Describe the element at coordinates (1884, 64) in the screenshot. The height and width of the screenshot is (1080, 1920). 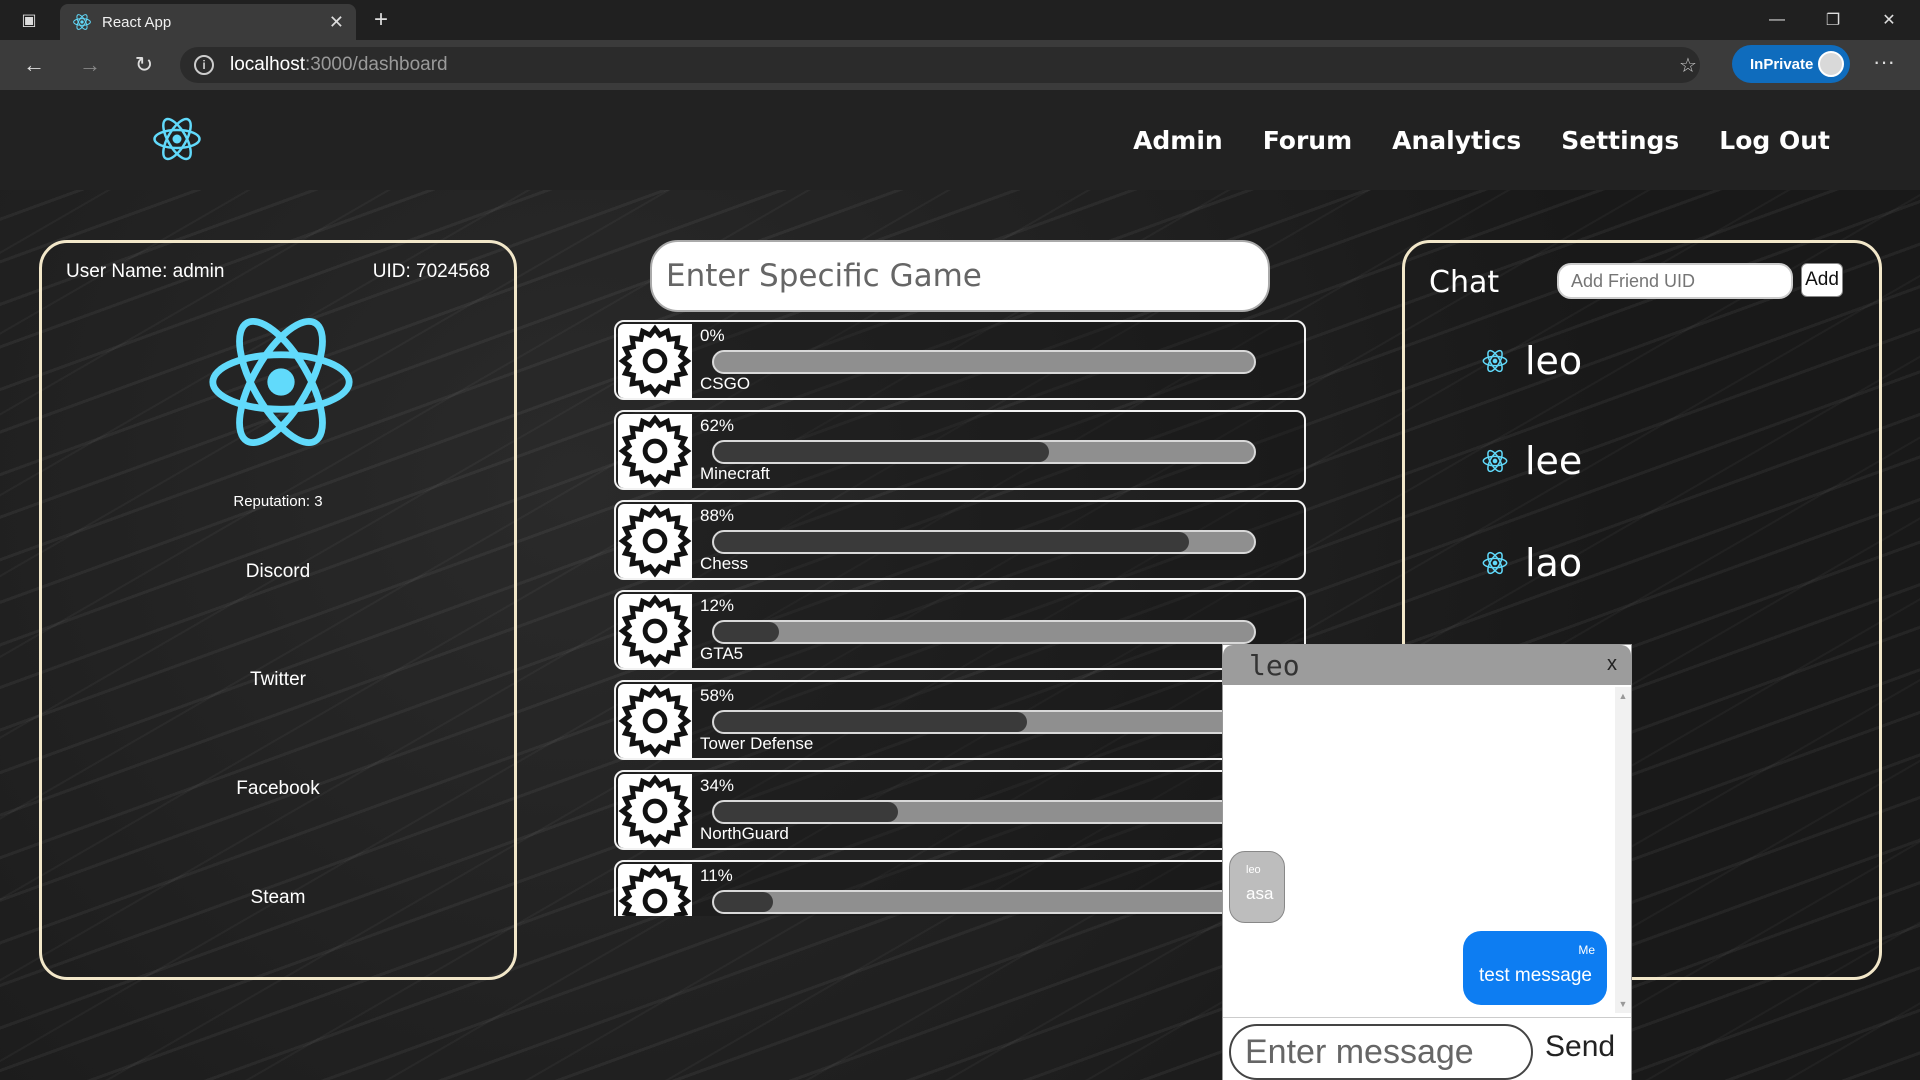
I see `more-icon: ···` at that location.